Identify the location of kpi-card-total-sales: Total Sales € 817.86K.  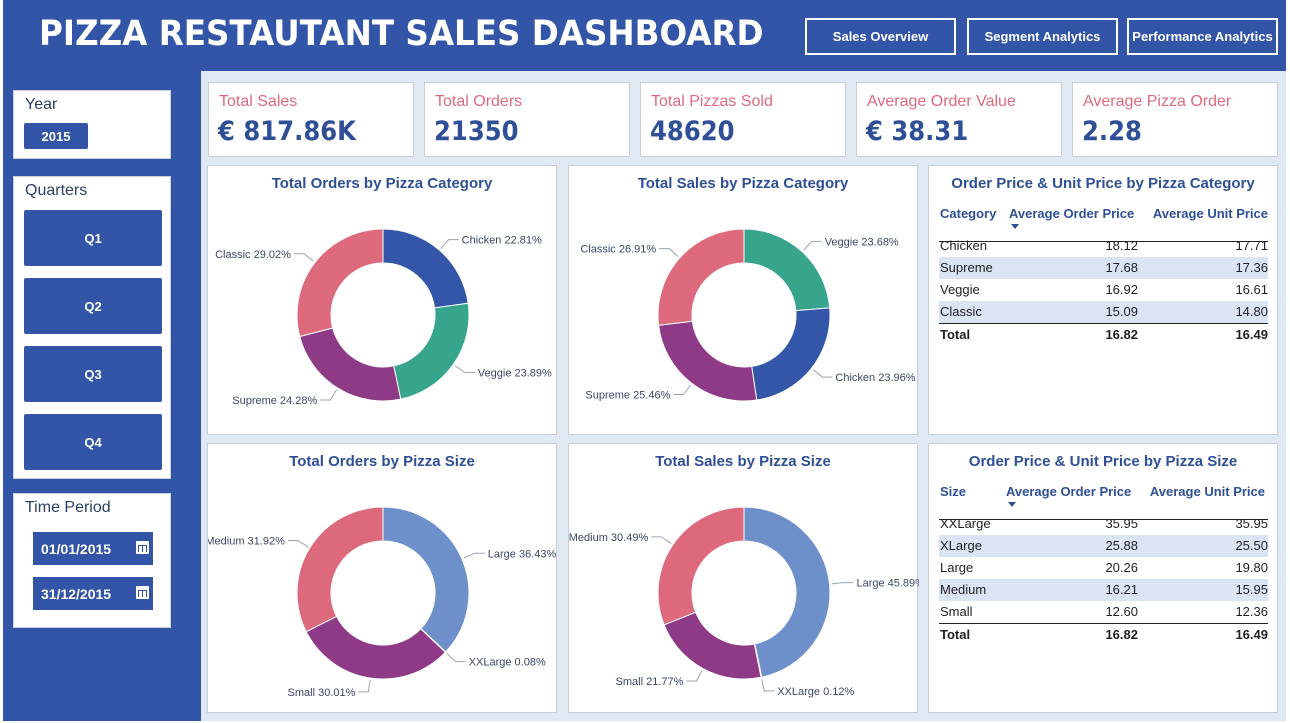
(311, 119).